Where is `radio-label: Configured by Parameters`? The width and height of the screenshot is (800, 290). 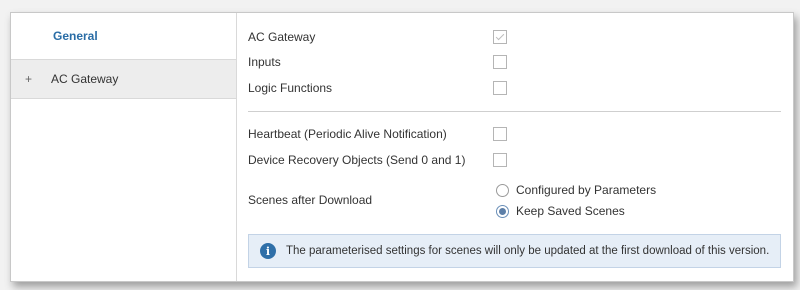 radio-label: Configured by Parameters is located at coordinates (586, 190).